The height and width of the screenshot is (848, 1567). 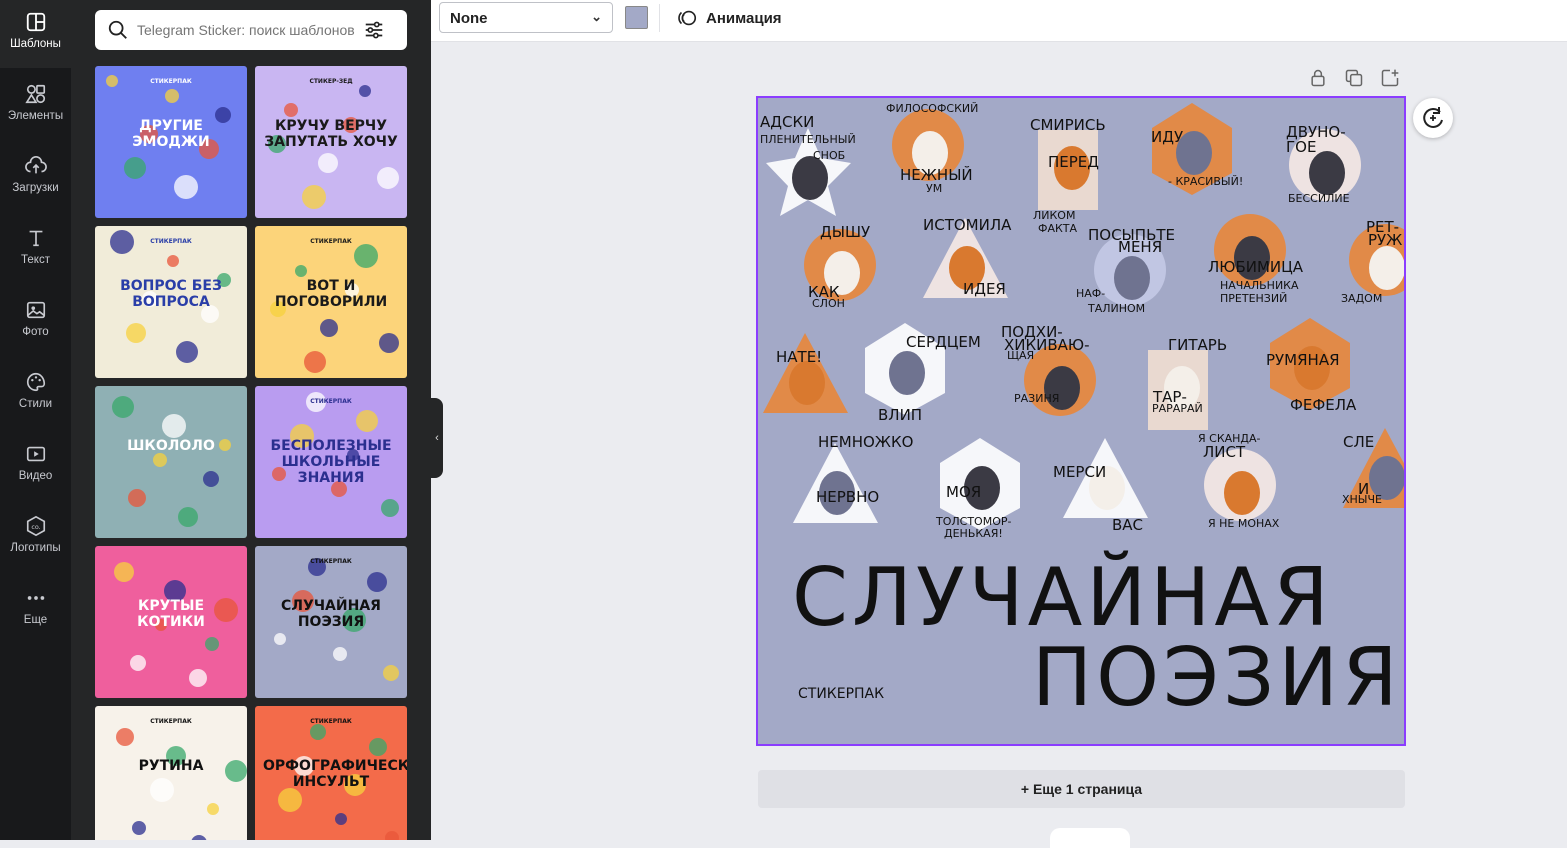 I want to click on sticker-word: ЩАЯ, so click(x=1020, y=355).